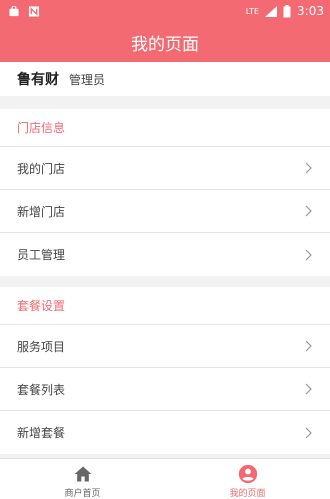 The width and height of the screenshot is (330, 499). What do you see at coordinates (165, 254) in the screenshot?
I see `menu-item-staff-management: 员工管理` at bounding box center [165, 254].